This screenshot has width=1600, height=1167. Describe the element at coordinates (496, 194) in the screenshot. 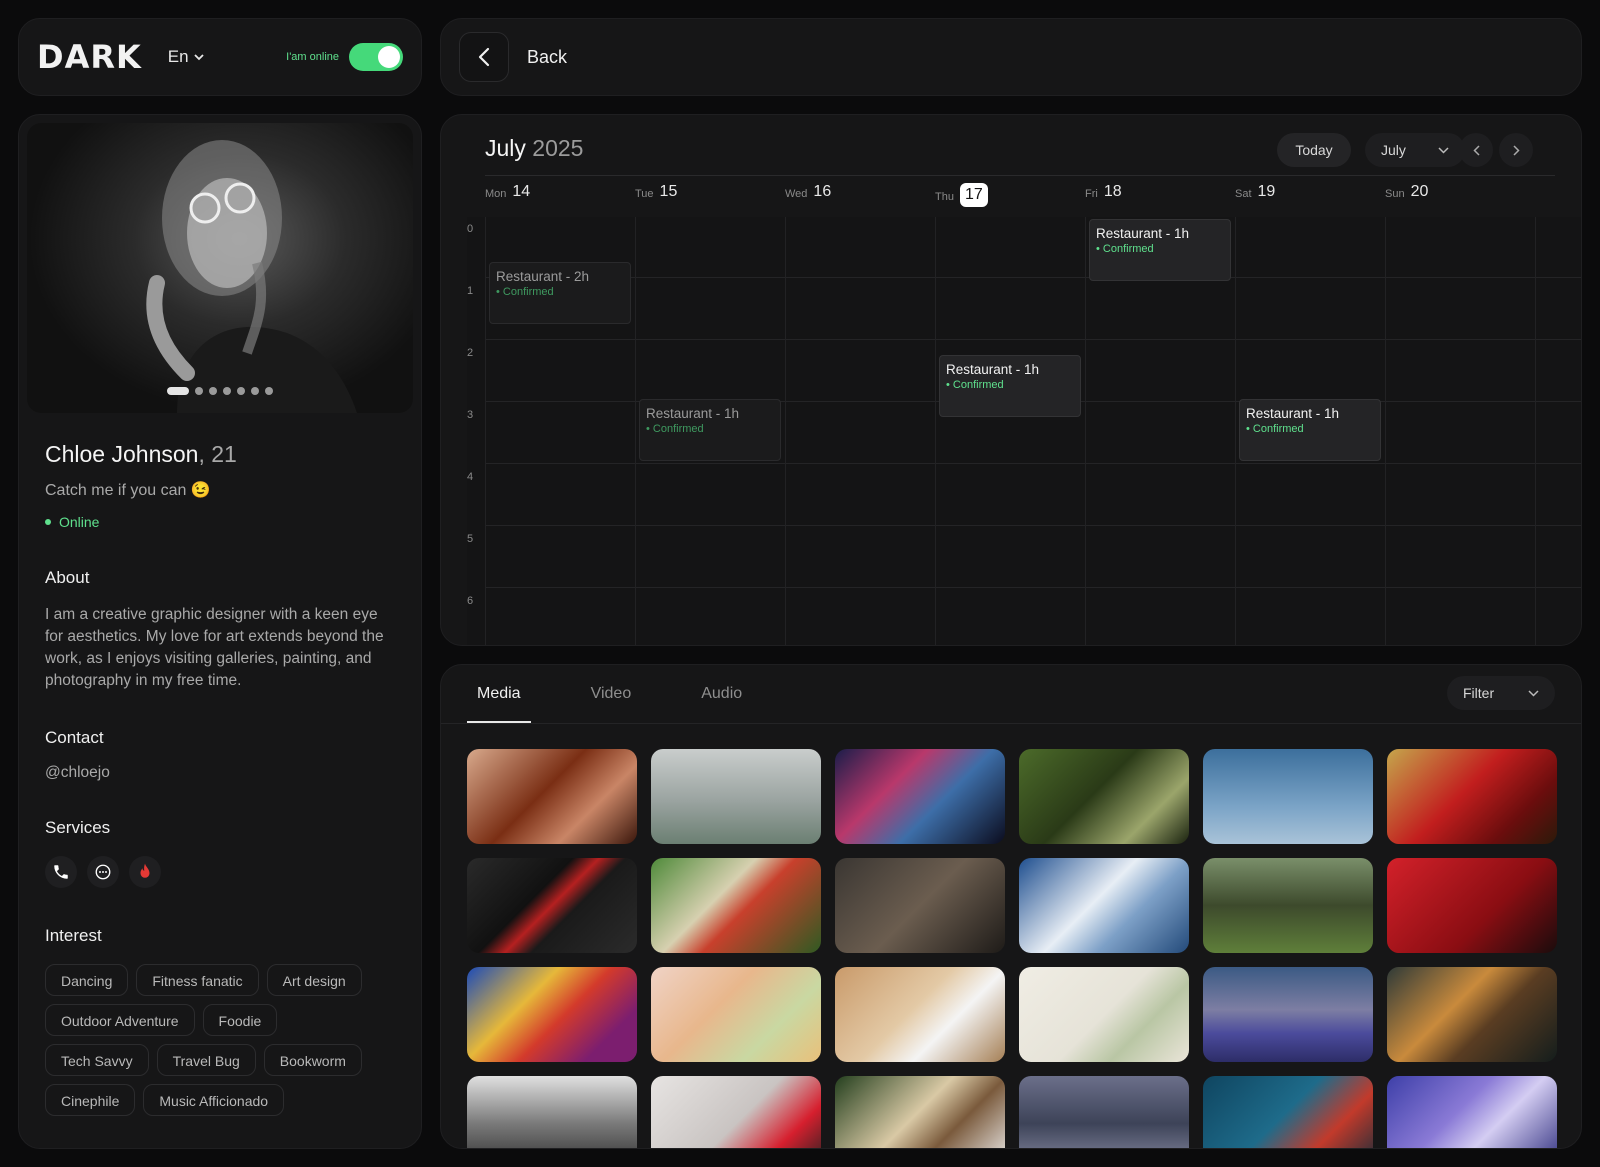

I see `day-name: Mon` at that location.